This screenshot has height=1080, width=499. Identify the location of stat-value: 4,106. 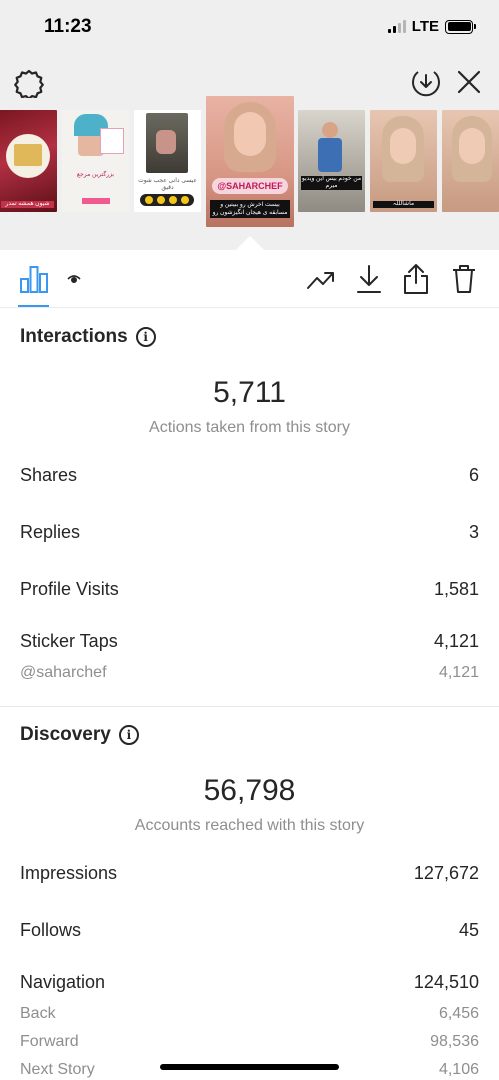
(458, 1069).